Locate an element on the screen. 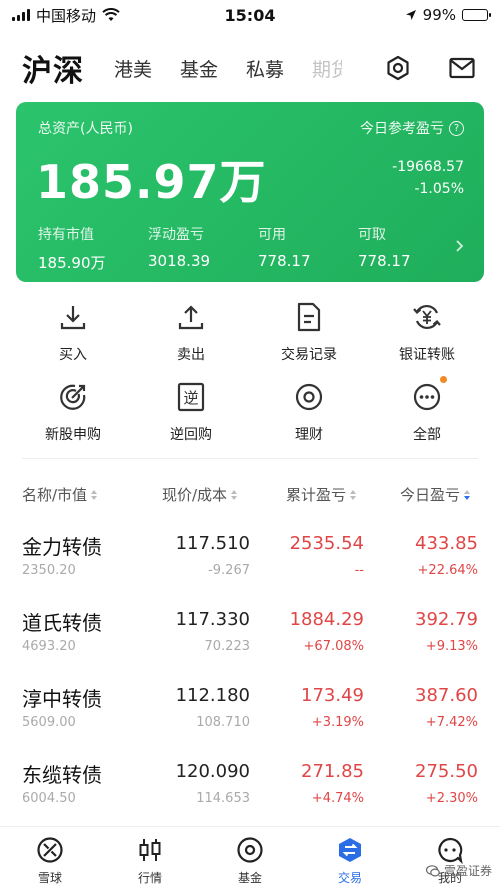 The width and height of the screenshot is (500, 889). cumulative-pnl: 2535.54 is located at coordinates (326, 543).